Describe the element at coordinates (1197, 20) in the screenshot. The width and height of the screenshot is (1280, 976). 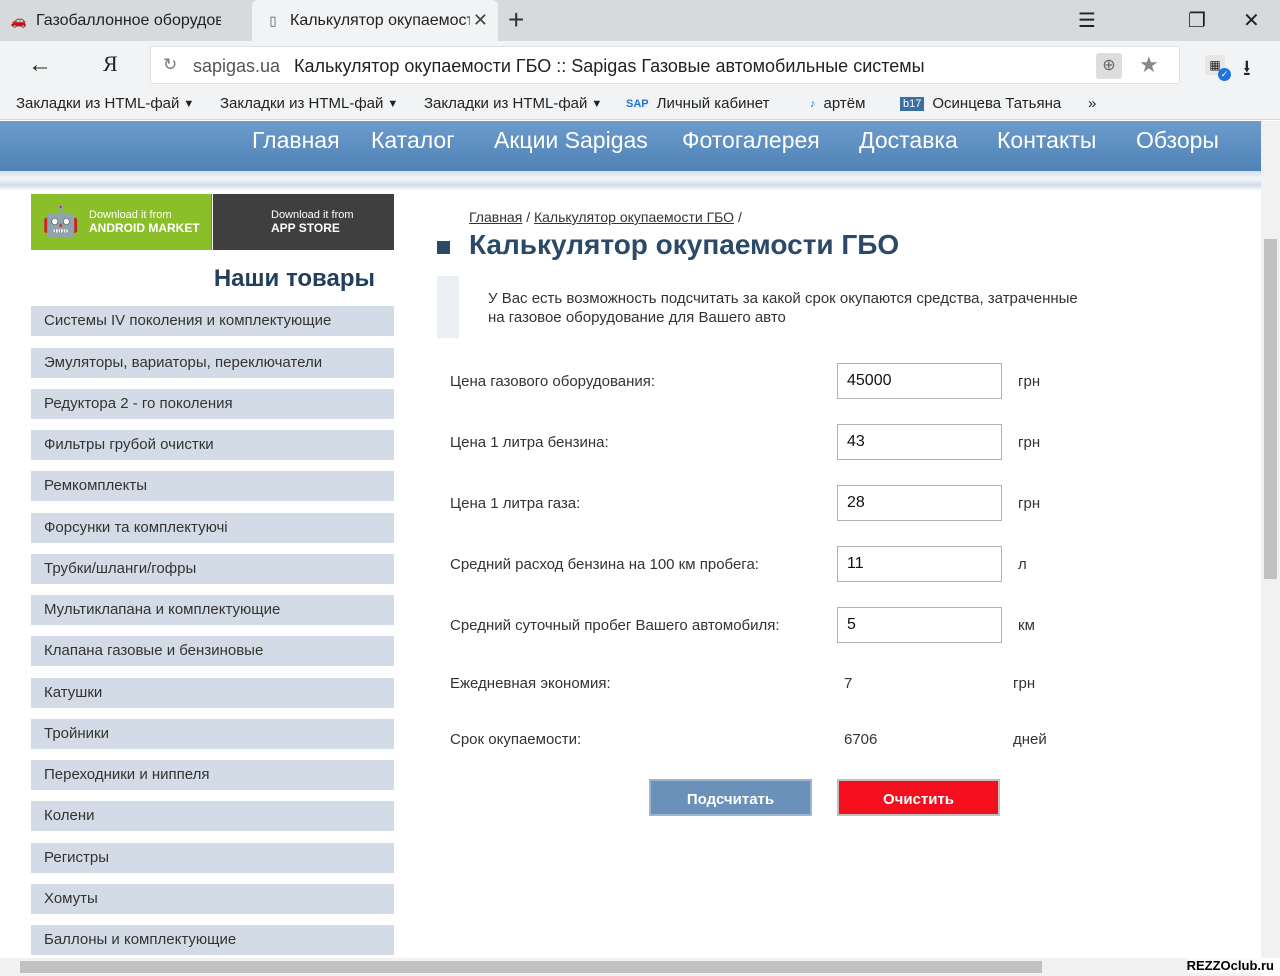
I see `restore-window-icon: ❐` at that location.